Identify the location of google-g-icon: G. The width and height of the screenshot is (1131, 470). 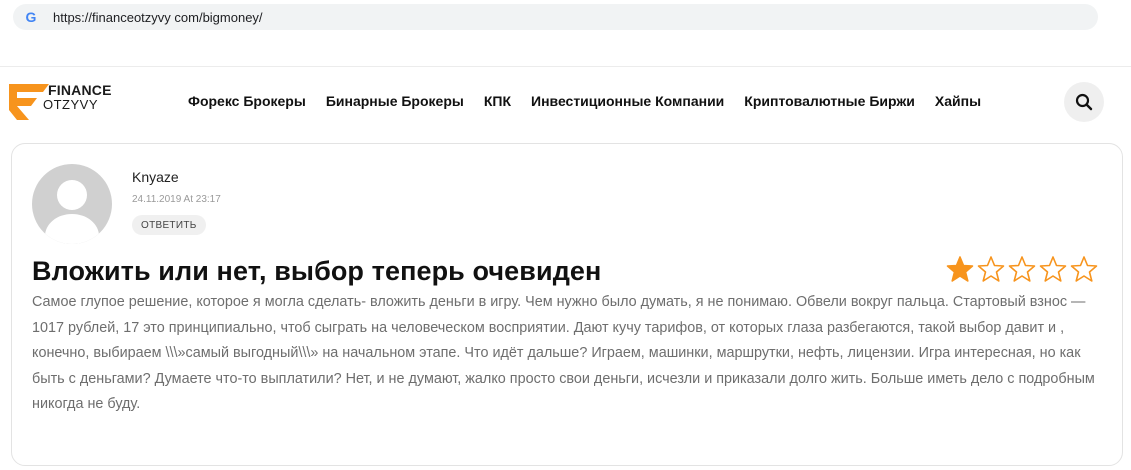
(31, 17).